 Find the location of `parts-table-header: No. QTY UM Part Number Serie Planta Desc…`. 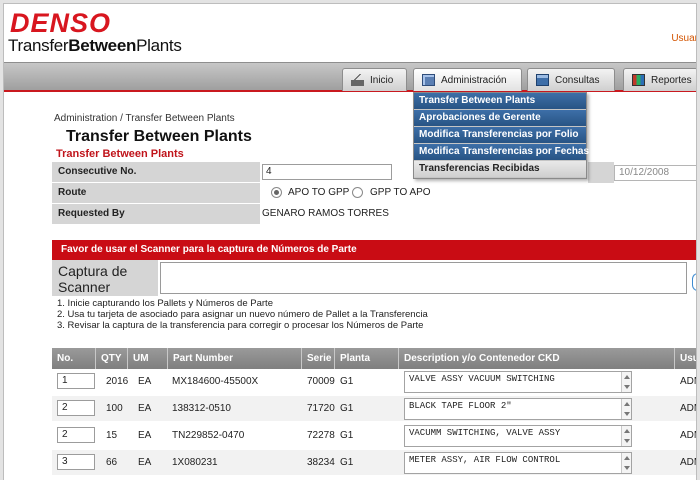

parts-table-header: No. QTY UM Part Number Serie Planta Desc… is located at coordinates (374, 358).